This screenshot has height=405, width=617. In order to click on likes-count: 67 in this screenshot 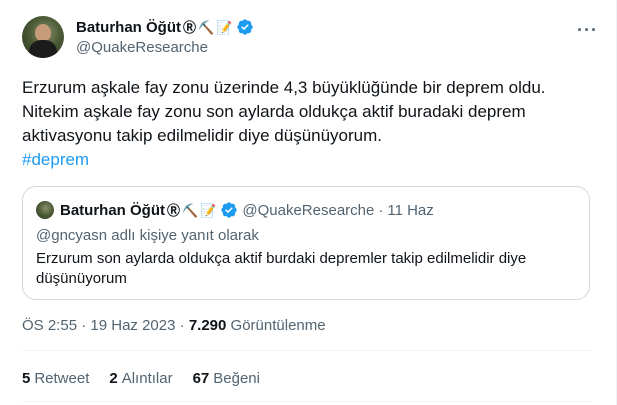, I will do `click(201, 378)`.